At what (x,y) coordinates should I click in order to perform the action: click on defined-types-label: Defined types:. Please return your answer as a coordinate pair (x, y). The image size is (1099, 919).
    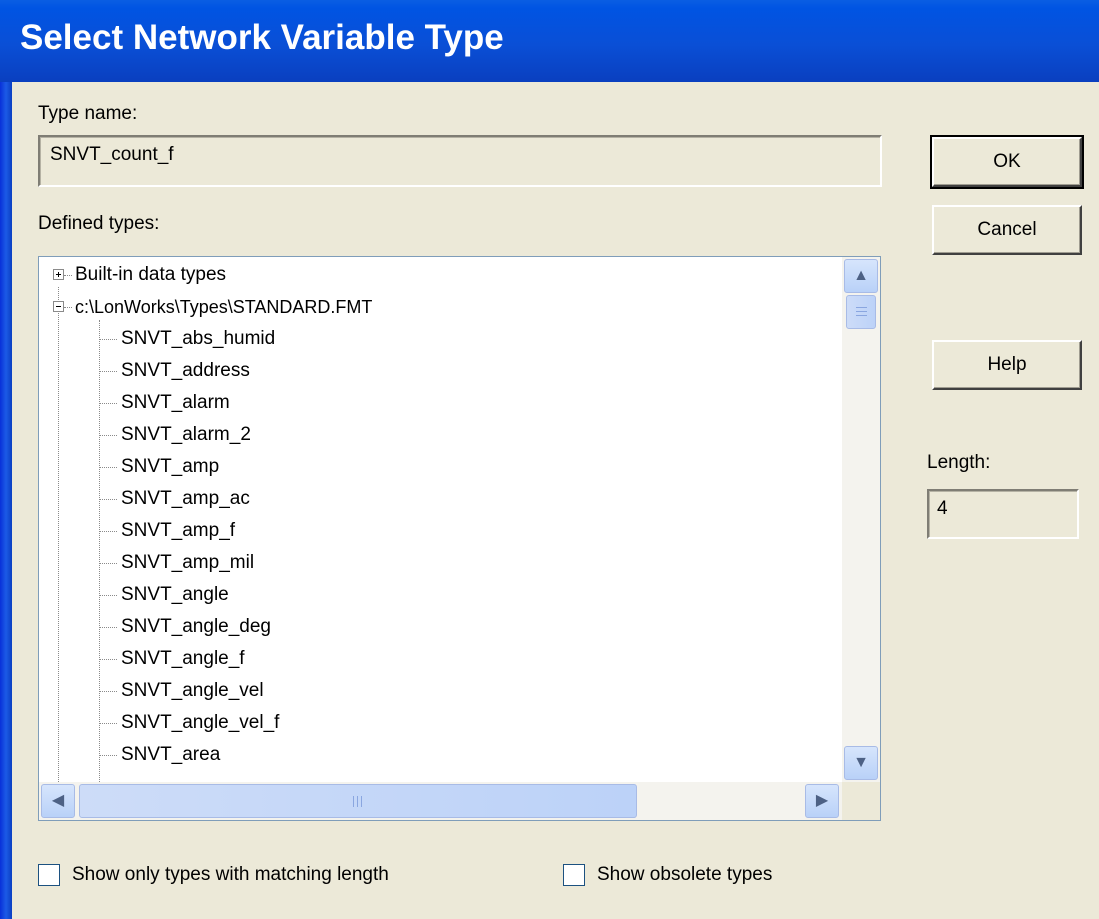
    Looking at the image, I should click on (99, 223).